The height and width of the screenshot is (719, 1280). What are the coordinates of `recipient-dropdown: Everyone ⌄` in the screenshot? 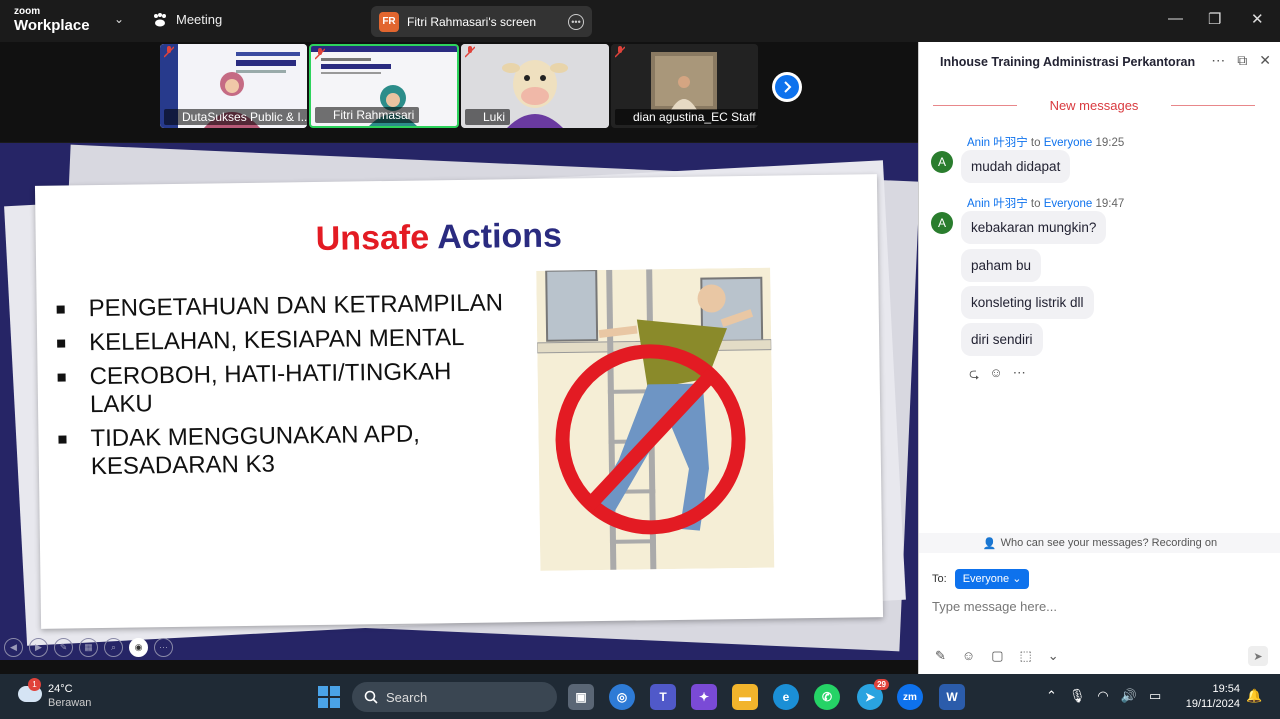 It's located at (992, 579).